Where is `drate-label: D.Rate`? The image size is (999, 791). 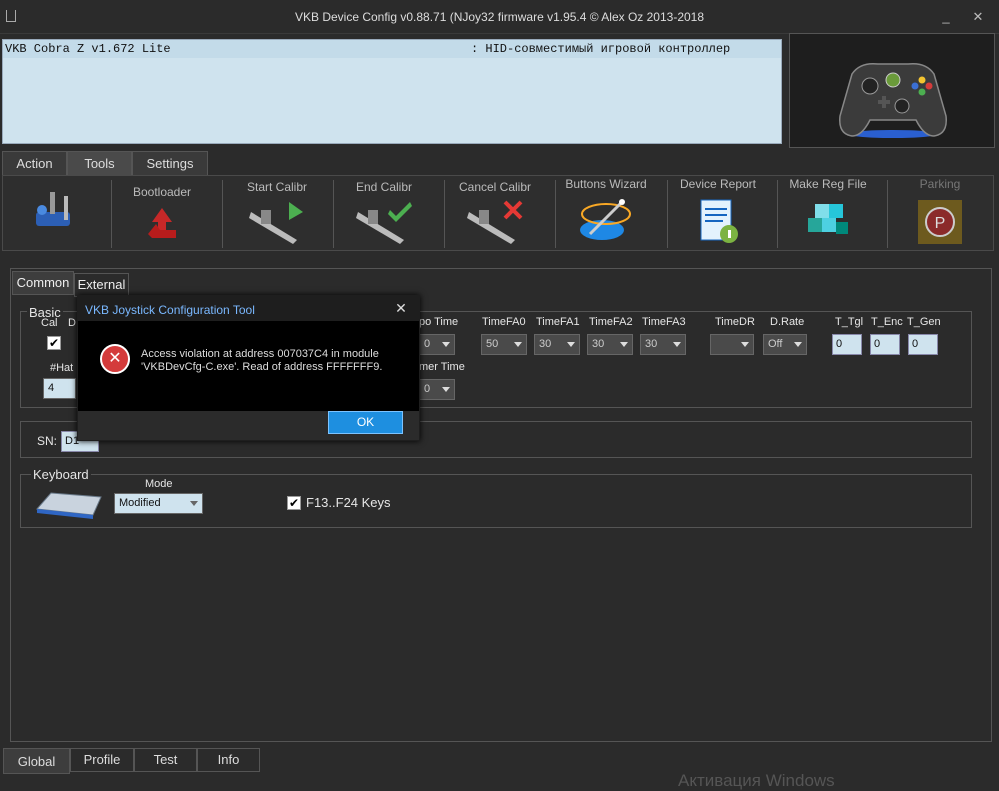
drate-label: D.Rate is located at coordinates (787, 322).